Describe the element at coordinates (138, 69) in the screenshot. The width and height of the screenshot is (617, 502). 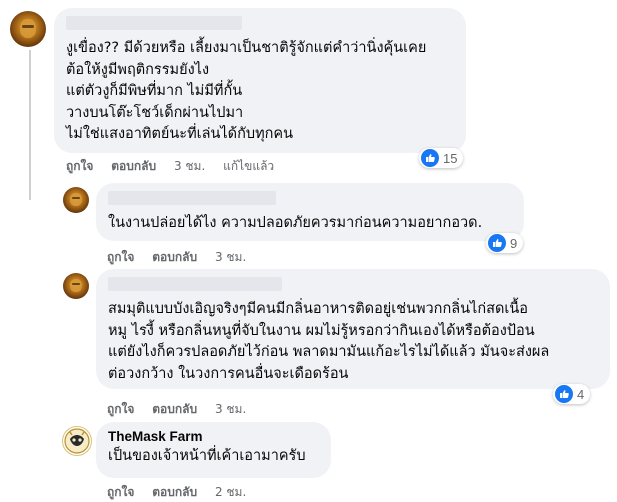
I see `comment-text-line: ต้อให้งูมีพฤติกรรมยังไง` at that location.